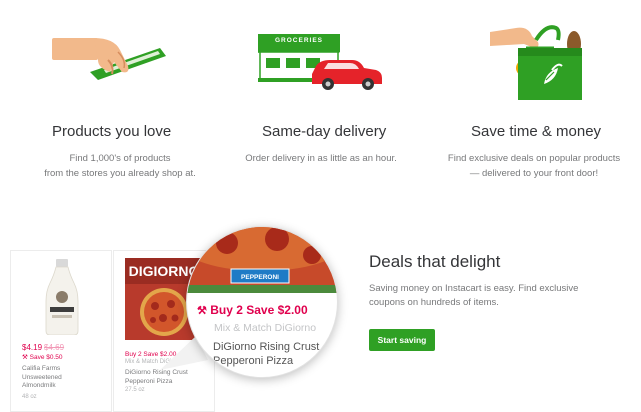 This screenshot has width=641, height=412. Describe the element at coordinates (54, 347) in the screenshot. I see `original-price: $4.69` at that location.